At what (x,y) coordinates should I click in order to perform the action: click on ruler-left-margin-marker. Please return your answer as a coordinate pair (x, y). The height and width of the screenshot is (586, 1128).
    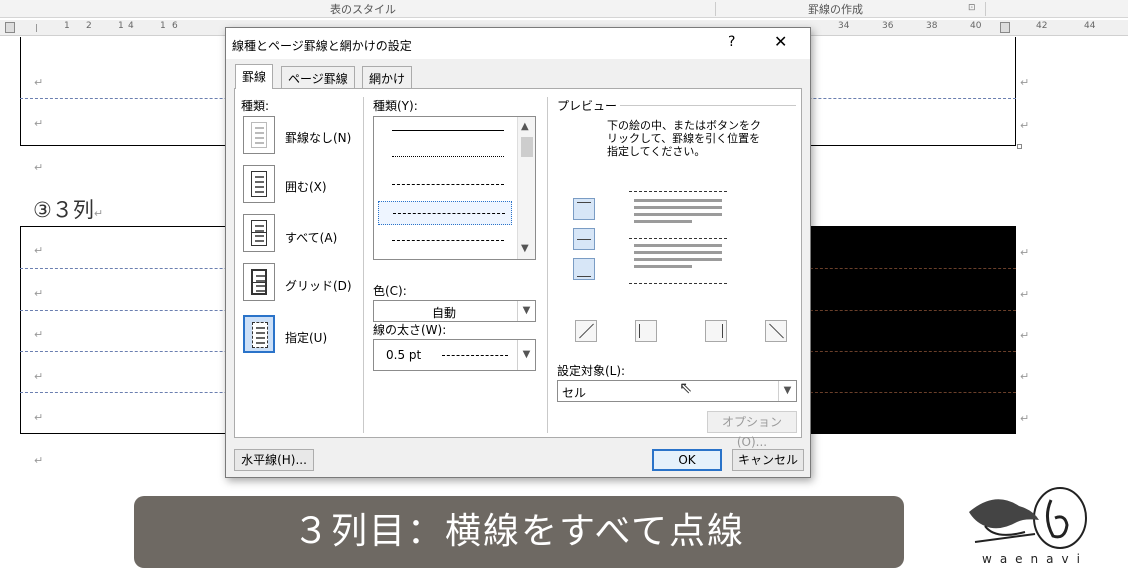
    Looking at the image, I should click on (10, 27).